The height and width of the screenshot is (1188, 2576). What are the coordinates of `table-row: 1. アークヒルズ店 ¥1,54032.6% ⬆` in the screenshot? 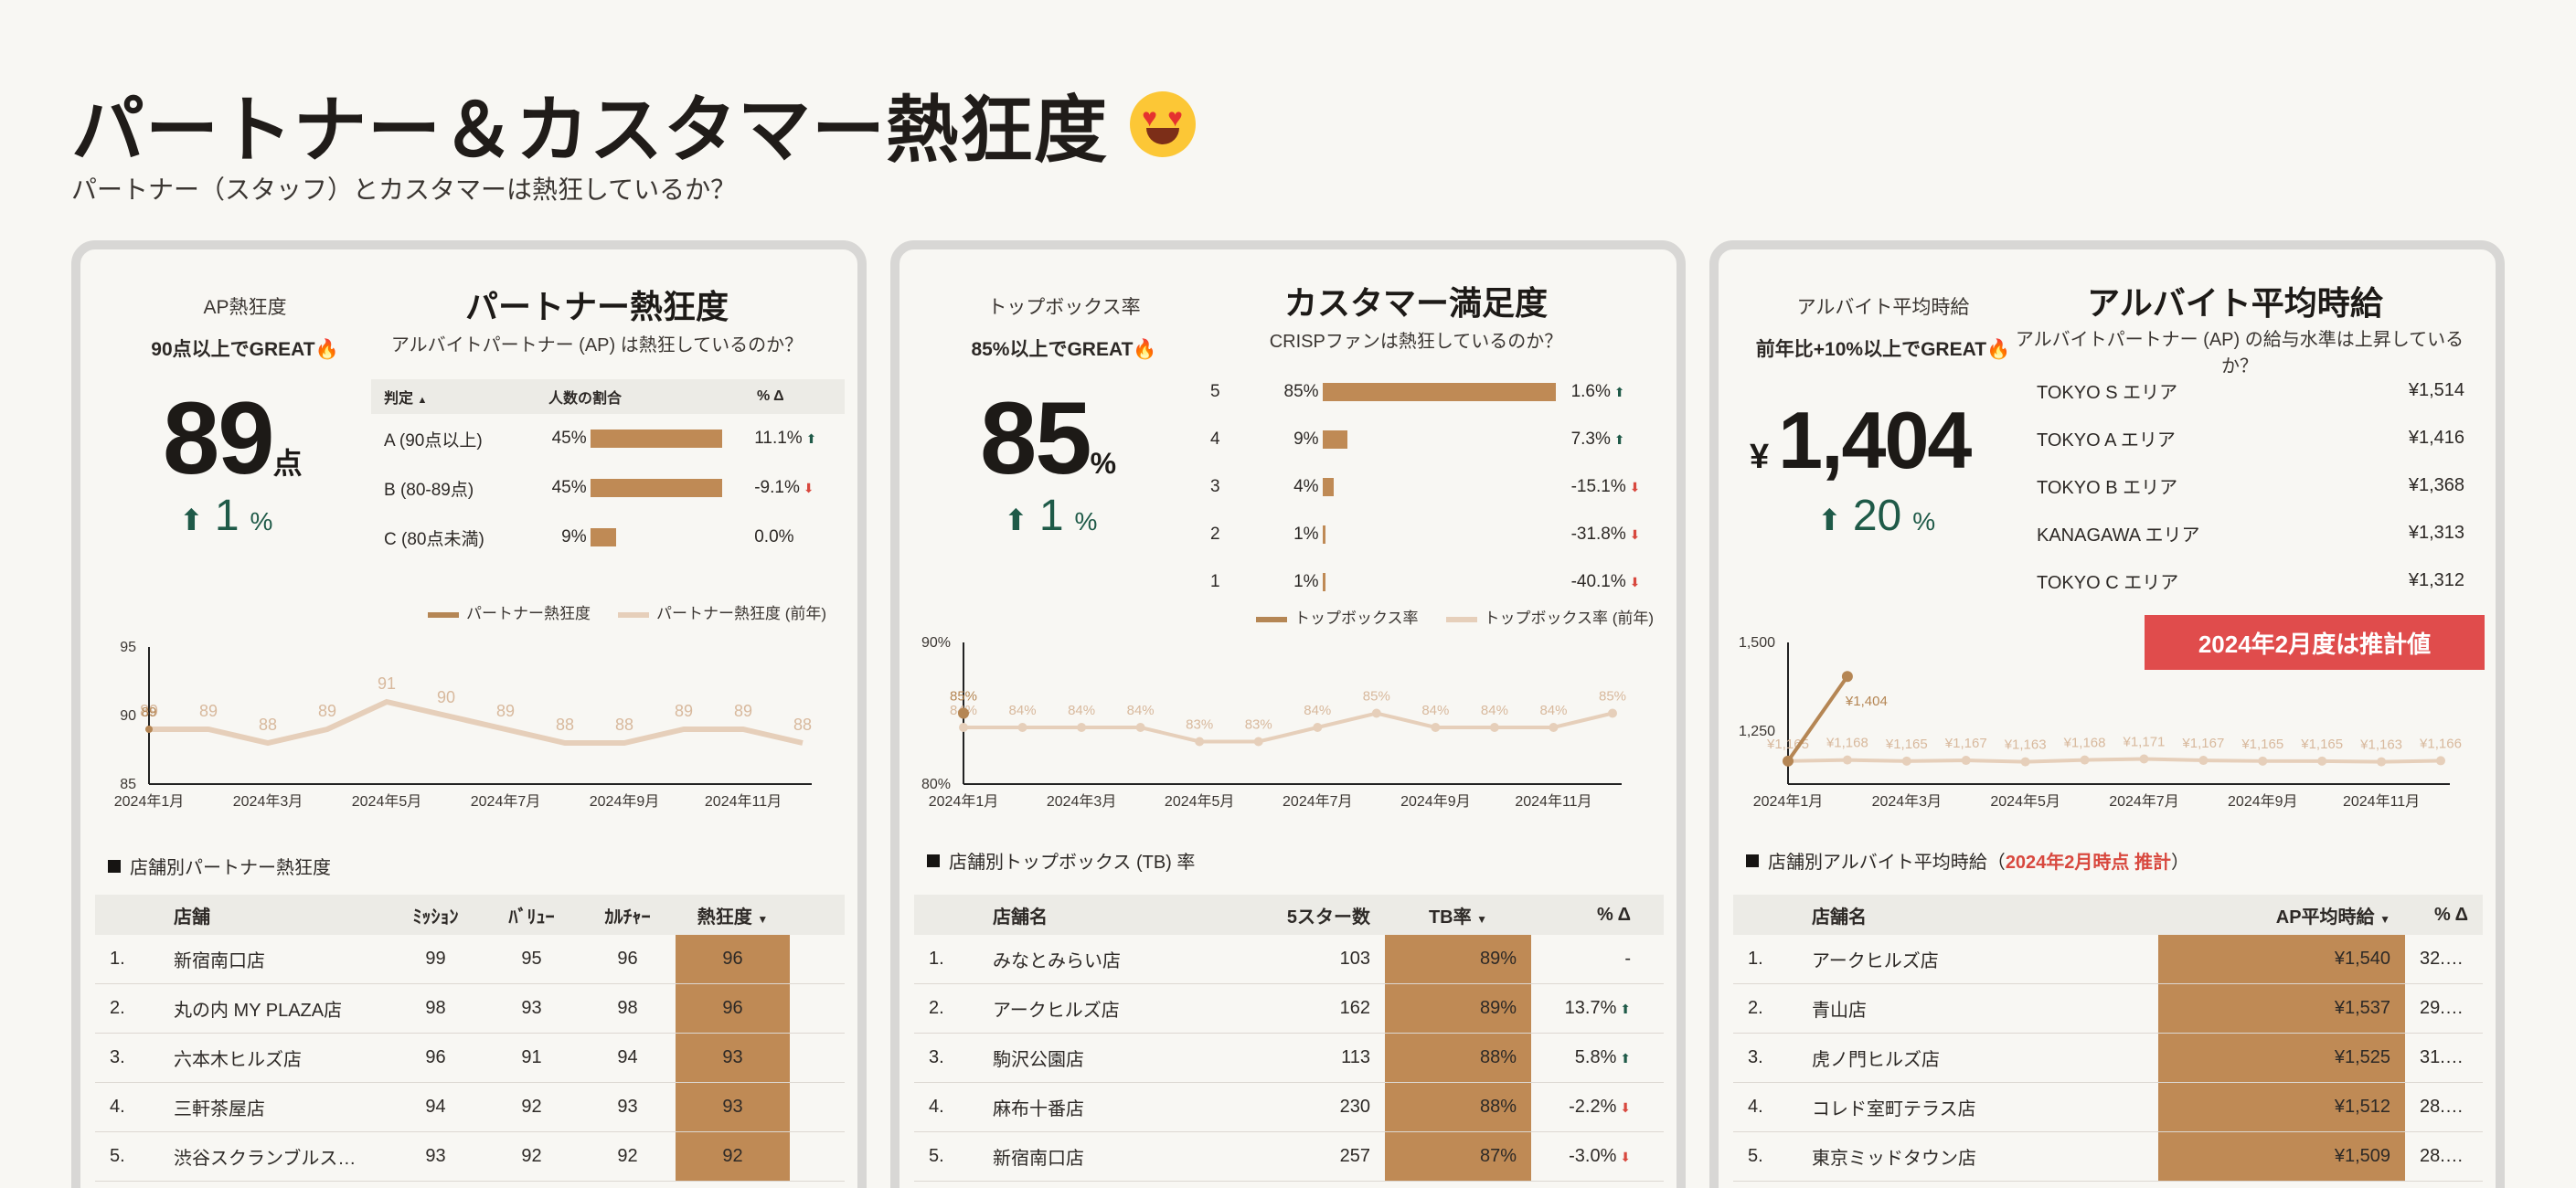 It's located at (2108, 959).